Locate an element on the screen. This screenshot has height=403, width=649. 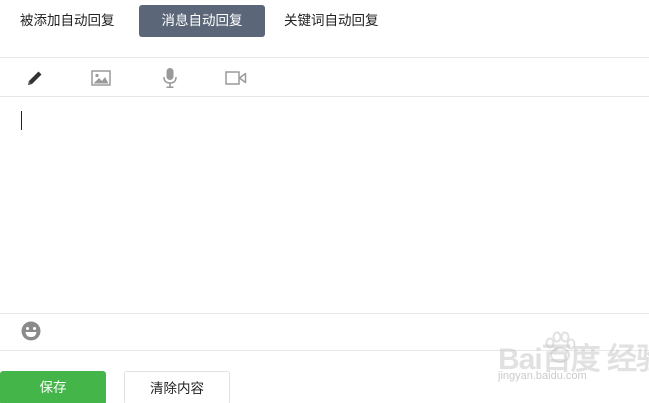
microphone-icon is located at coordinates (170, 78).